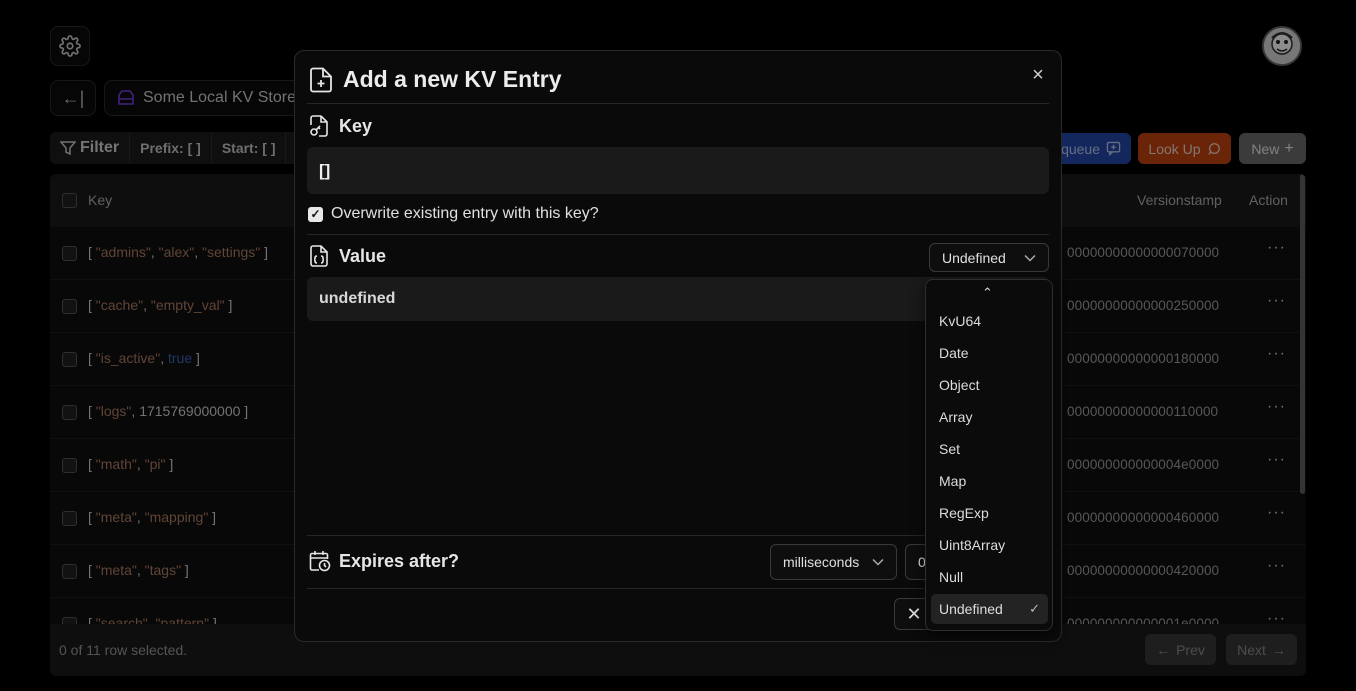 Image resolution: width=1356 pixels, height=691 pixels. What do you see at coordinates (356, 126) in the screenshot?
I see `key-section-label: Key` at bounding box center [356, 126].